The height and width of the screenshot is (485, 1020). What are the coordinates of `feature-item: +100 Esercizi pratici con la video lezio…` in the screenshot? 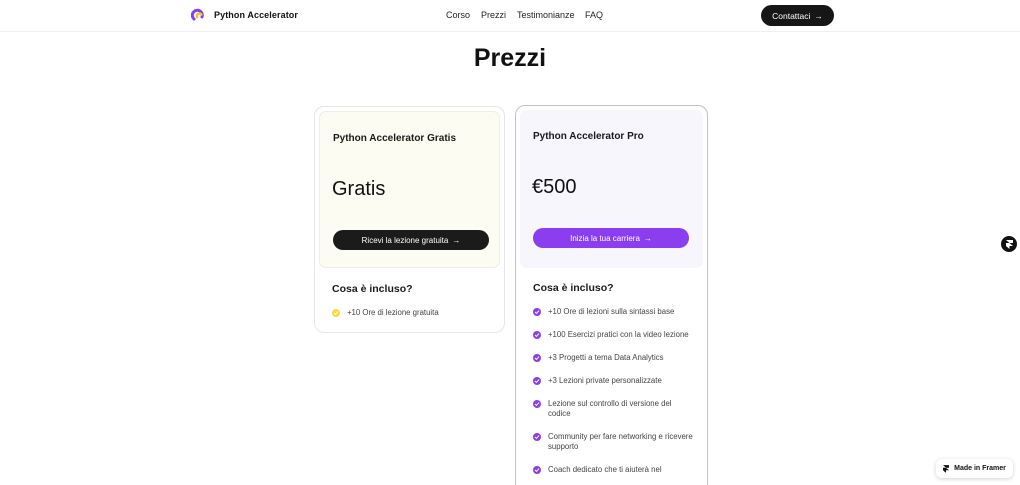 It's located at (613, 335).